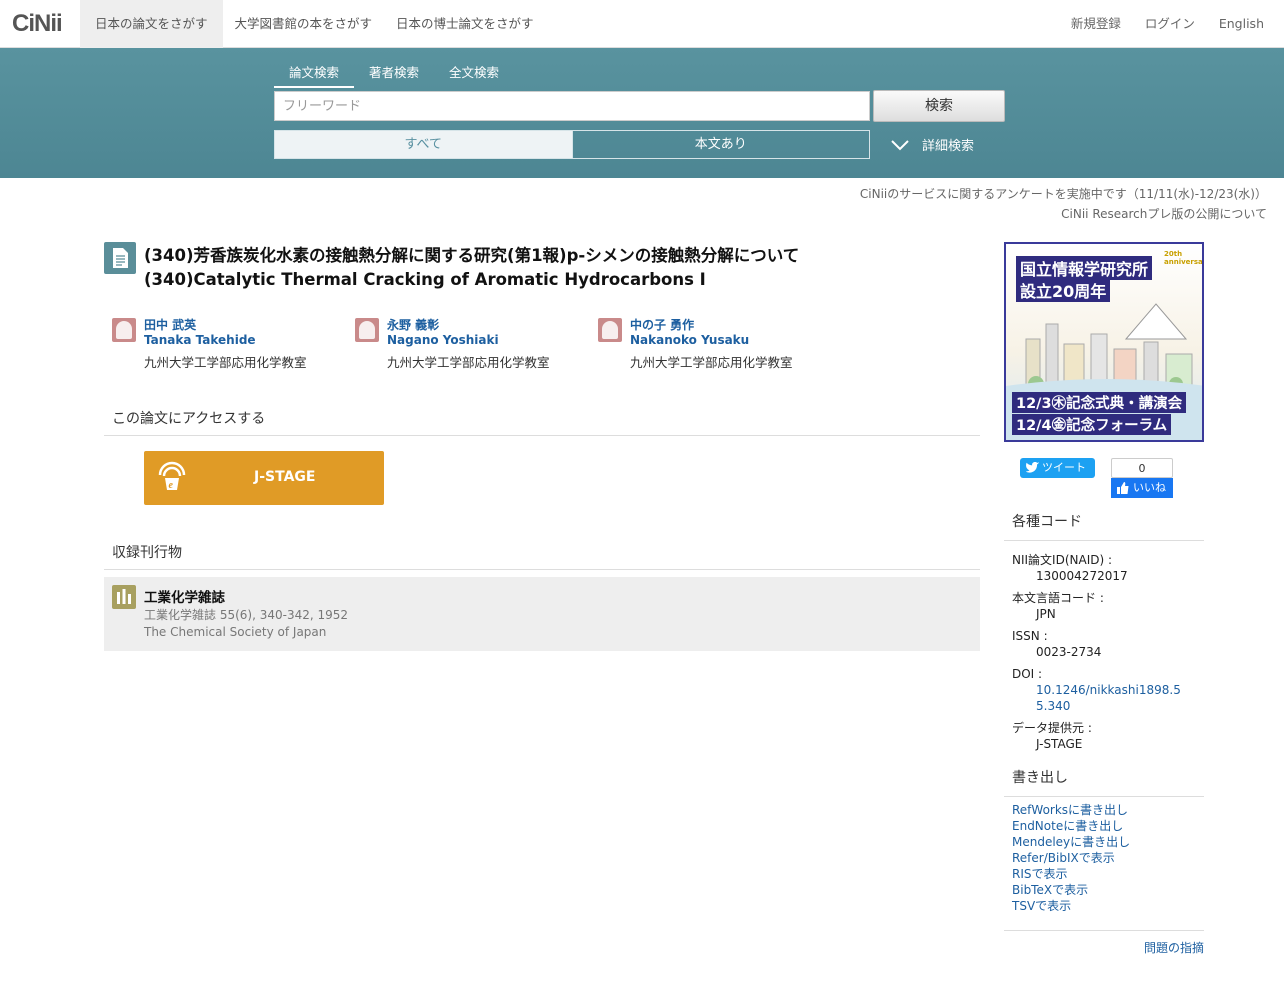 Image resolution: width=1284 pixels, height=987 pixels. Describe the element at coordinates (1123, 488) in the screenshot. I see `thumbs-up-icon` at that location.